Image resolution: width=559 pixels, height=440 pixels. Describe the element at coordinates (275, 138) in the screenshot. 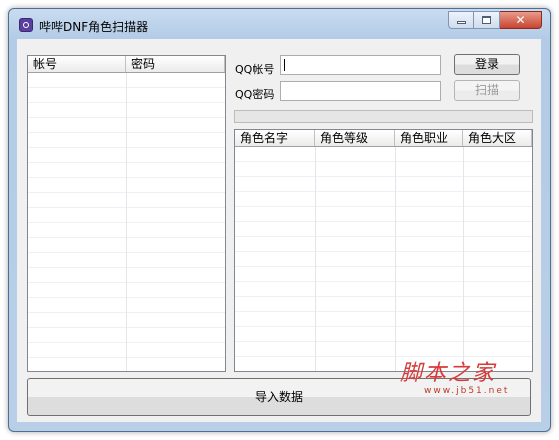

I see `column-header-role-name: 角色名字` at that location.